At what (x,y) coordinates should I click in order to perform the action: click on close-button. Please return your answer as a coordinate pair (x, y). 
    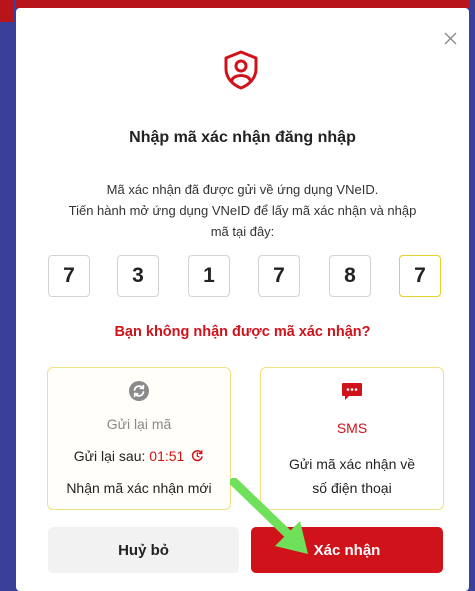
    Looking at the image, I should click on (451, 39).